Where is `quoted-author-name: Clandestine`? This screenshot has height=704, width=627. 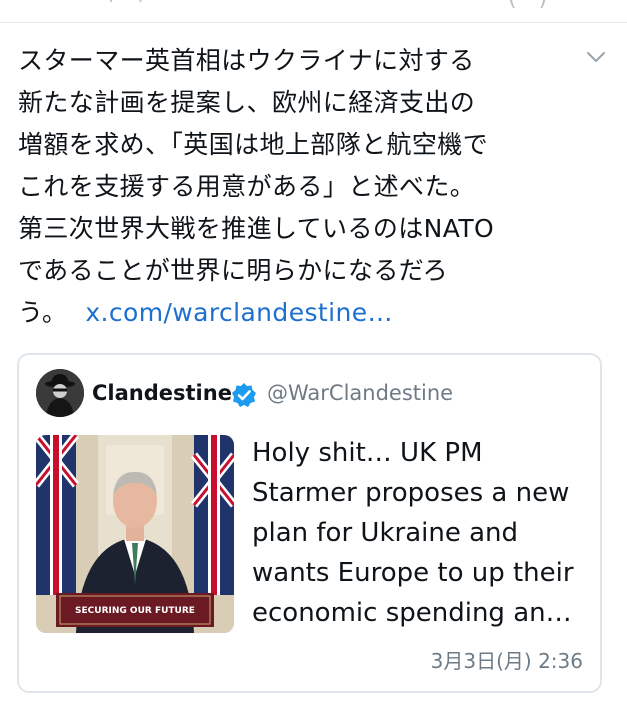 quoted-author-name: Clandestine is located at coordinates (162, 393).